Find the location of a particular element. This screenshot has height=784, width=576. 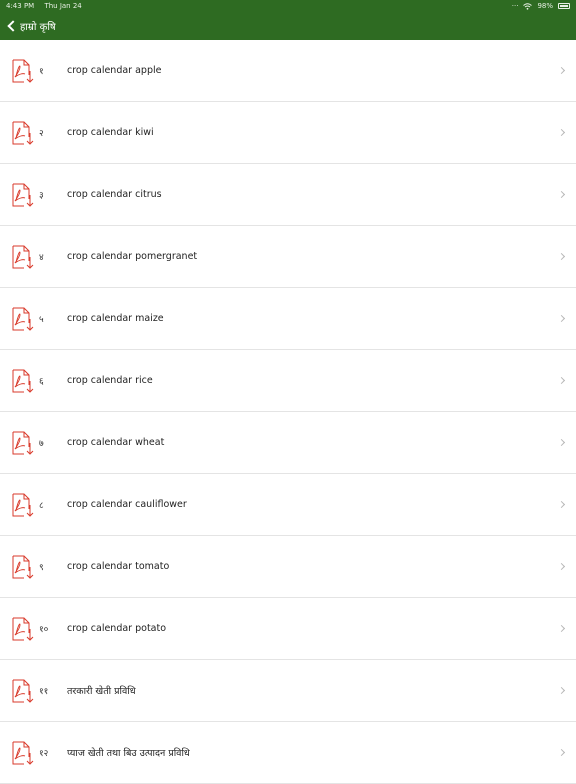

list-item: २ crop calendar kiwi is located at coordinates (288, 133).